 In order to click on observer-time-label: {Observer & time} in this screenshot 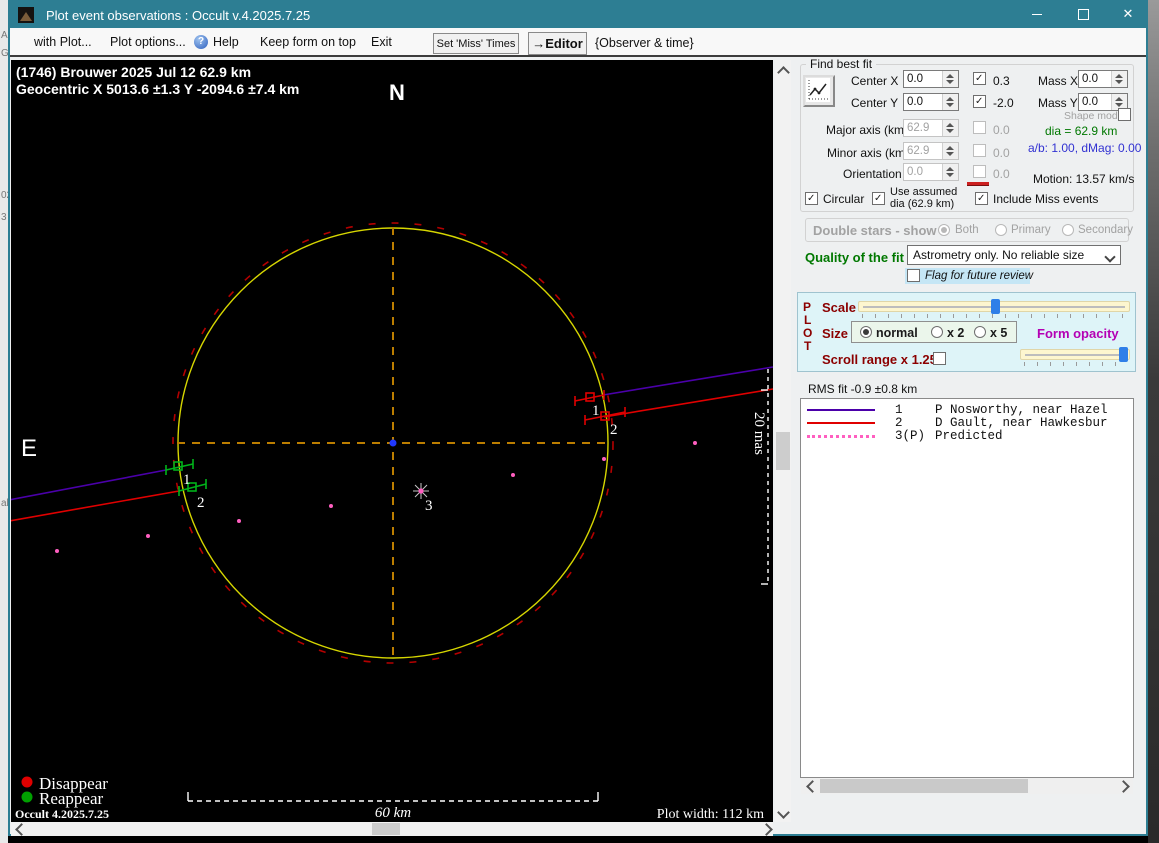, I will do `click(644, 43)`.